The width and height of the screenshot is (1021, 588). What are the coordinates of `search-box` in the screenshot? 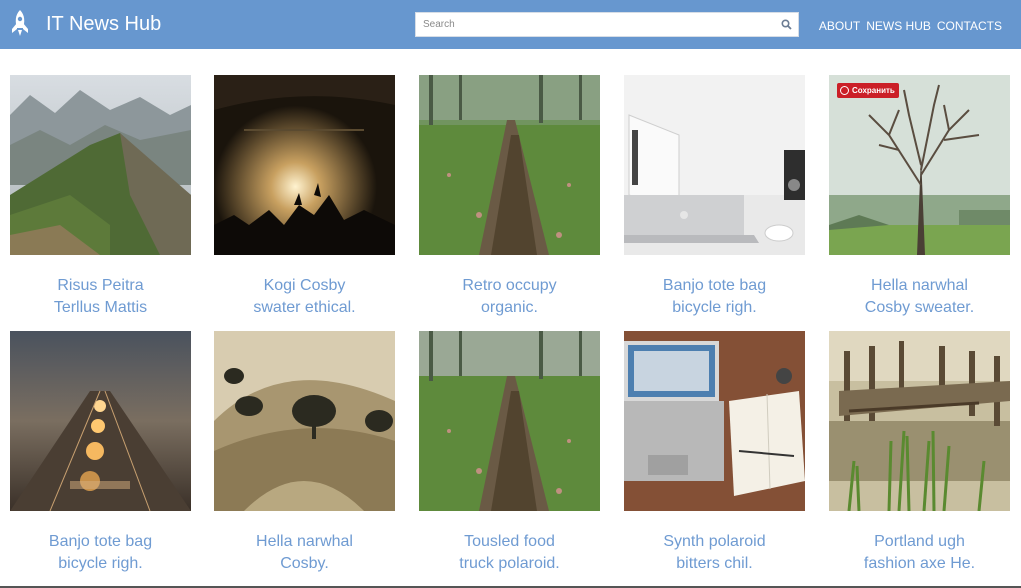 It's located at (607, 24).